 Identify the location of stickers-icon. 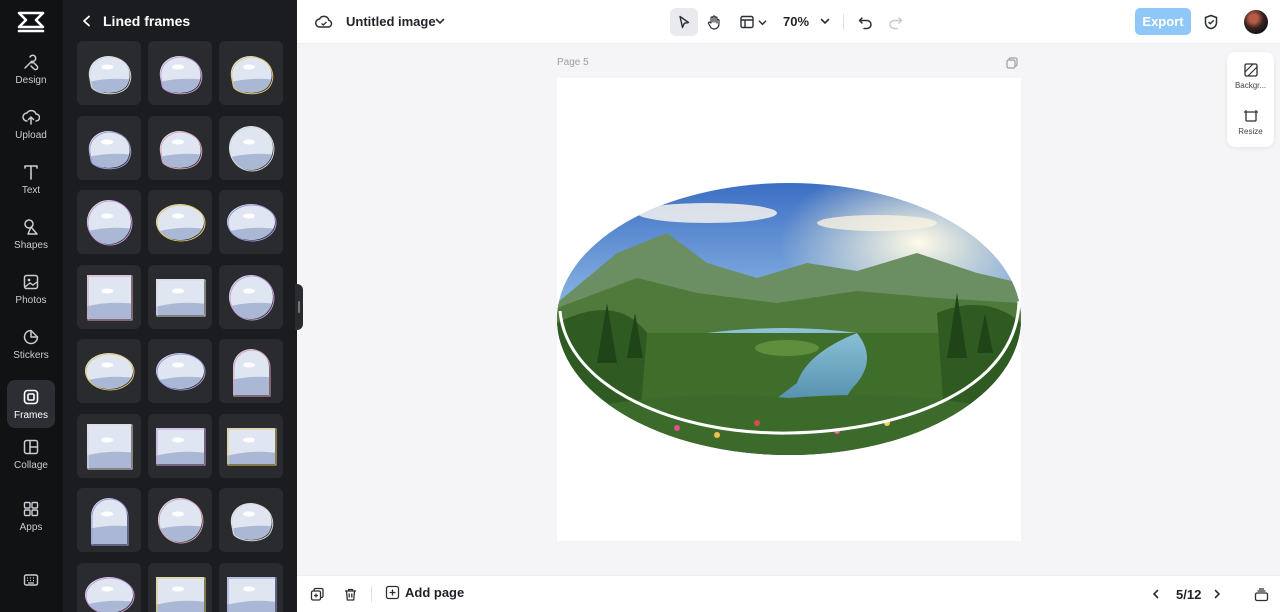
(31, 336).